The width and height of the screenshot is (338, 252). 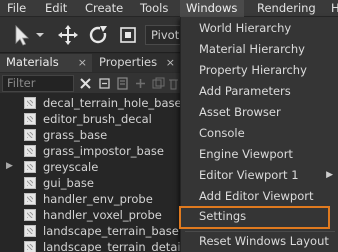 I want to click on menu-item-engine-viewport: Engine Viewport, so click(x=259, y=154).